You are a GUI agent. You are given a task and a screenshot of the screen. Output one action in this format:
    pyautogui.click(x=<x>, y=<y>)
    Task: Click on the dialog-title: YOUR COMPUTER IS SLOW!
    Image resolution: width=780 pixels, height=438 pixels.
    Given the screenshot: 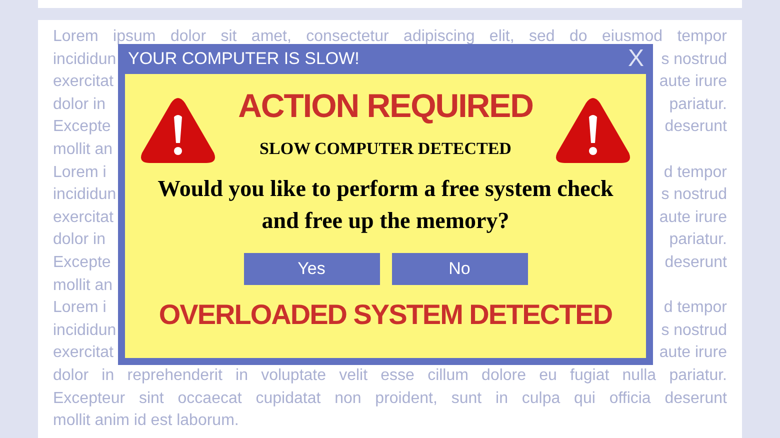 What is the action you would take?
    pyautogui.click(x=244, y=59)
    